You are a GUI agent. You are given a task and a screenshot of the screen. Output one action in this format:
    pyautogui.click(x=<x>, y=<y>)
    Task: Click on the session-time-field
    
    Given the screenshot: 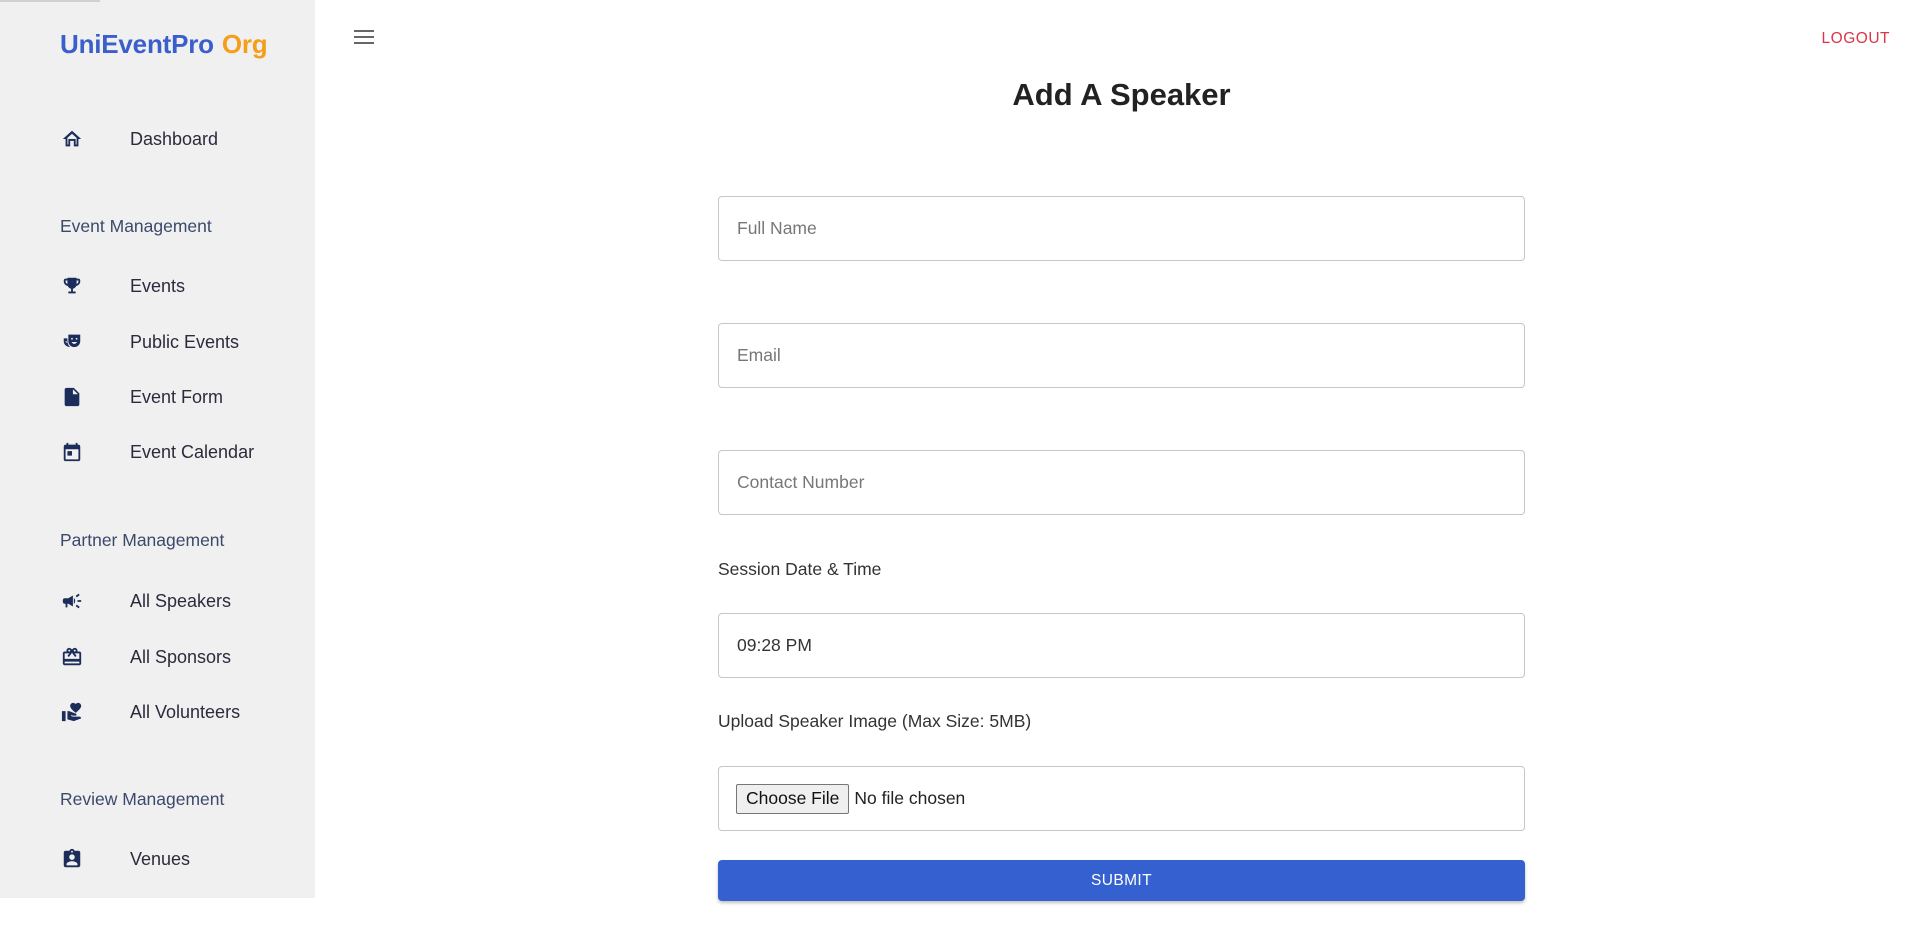 What is the action you would take?
    pyautogui.click(x=1121, y=645)
    